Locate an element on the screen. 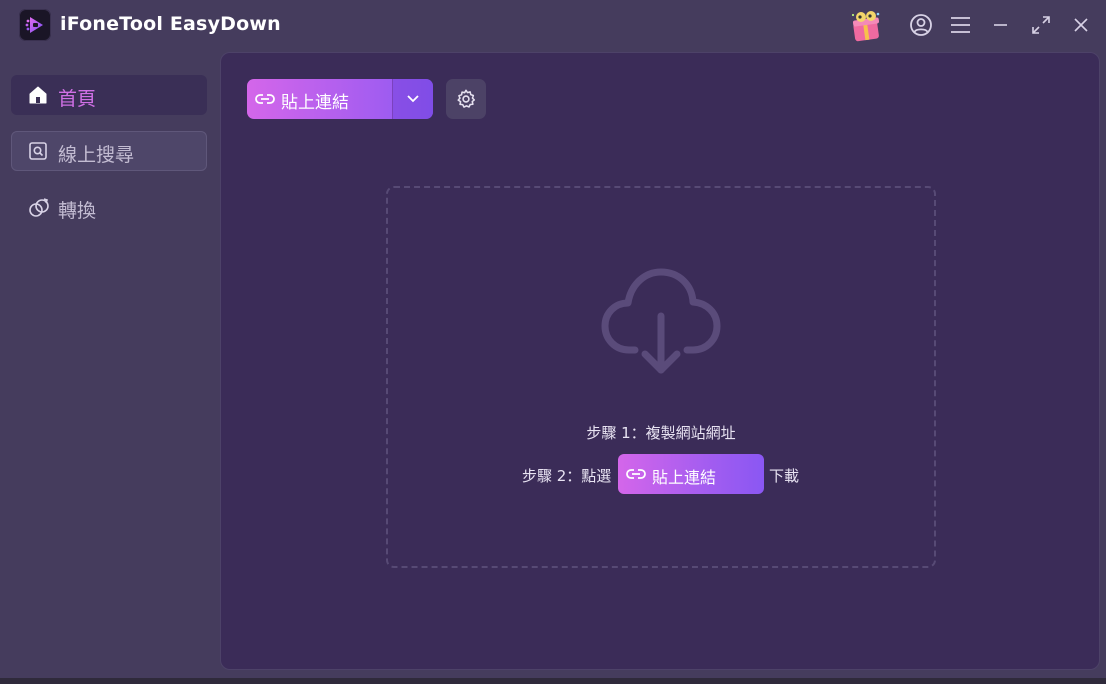 The image size is (1106, 684). inline-paste-link-button: 貼上連結 is located at coordinates (691, 474).